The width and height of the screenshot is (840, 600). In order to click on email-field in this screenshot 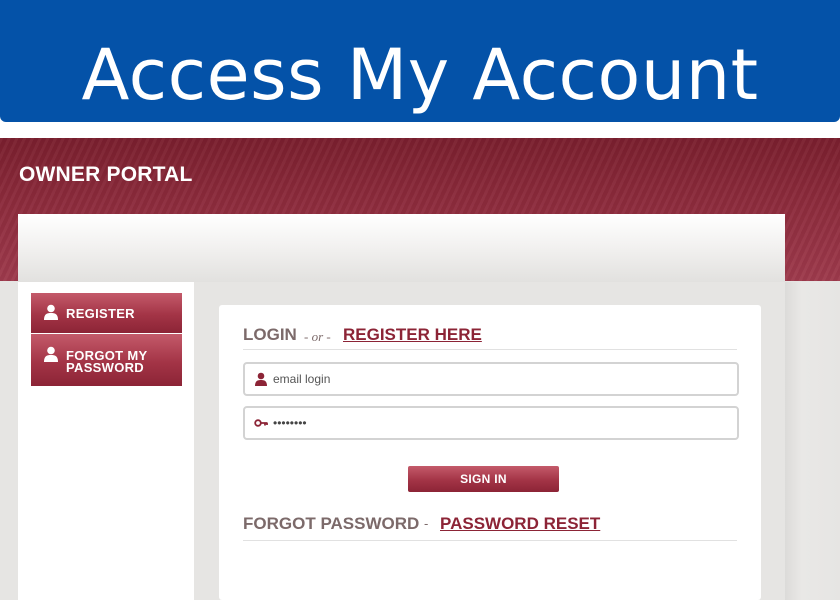, I will do `click(491, 379)`.